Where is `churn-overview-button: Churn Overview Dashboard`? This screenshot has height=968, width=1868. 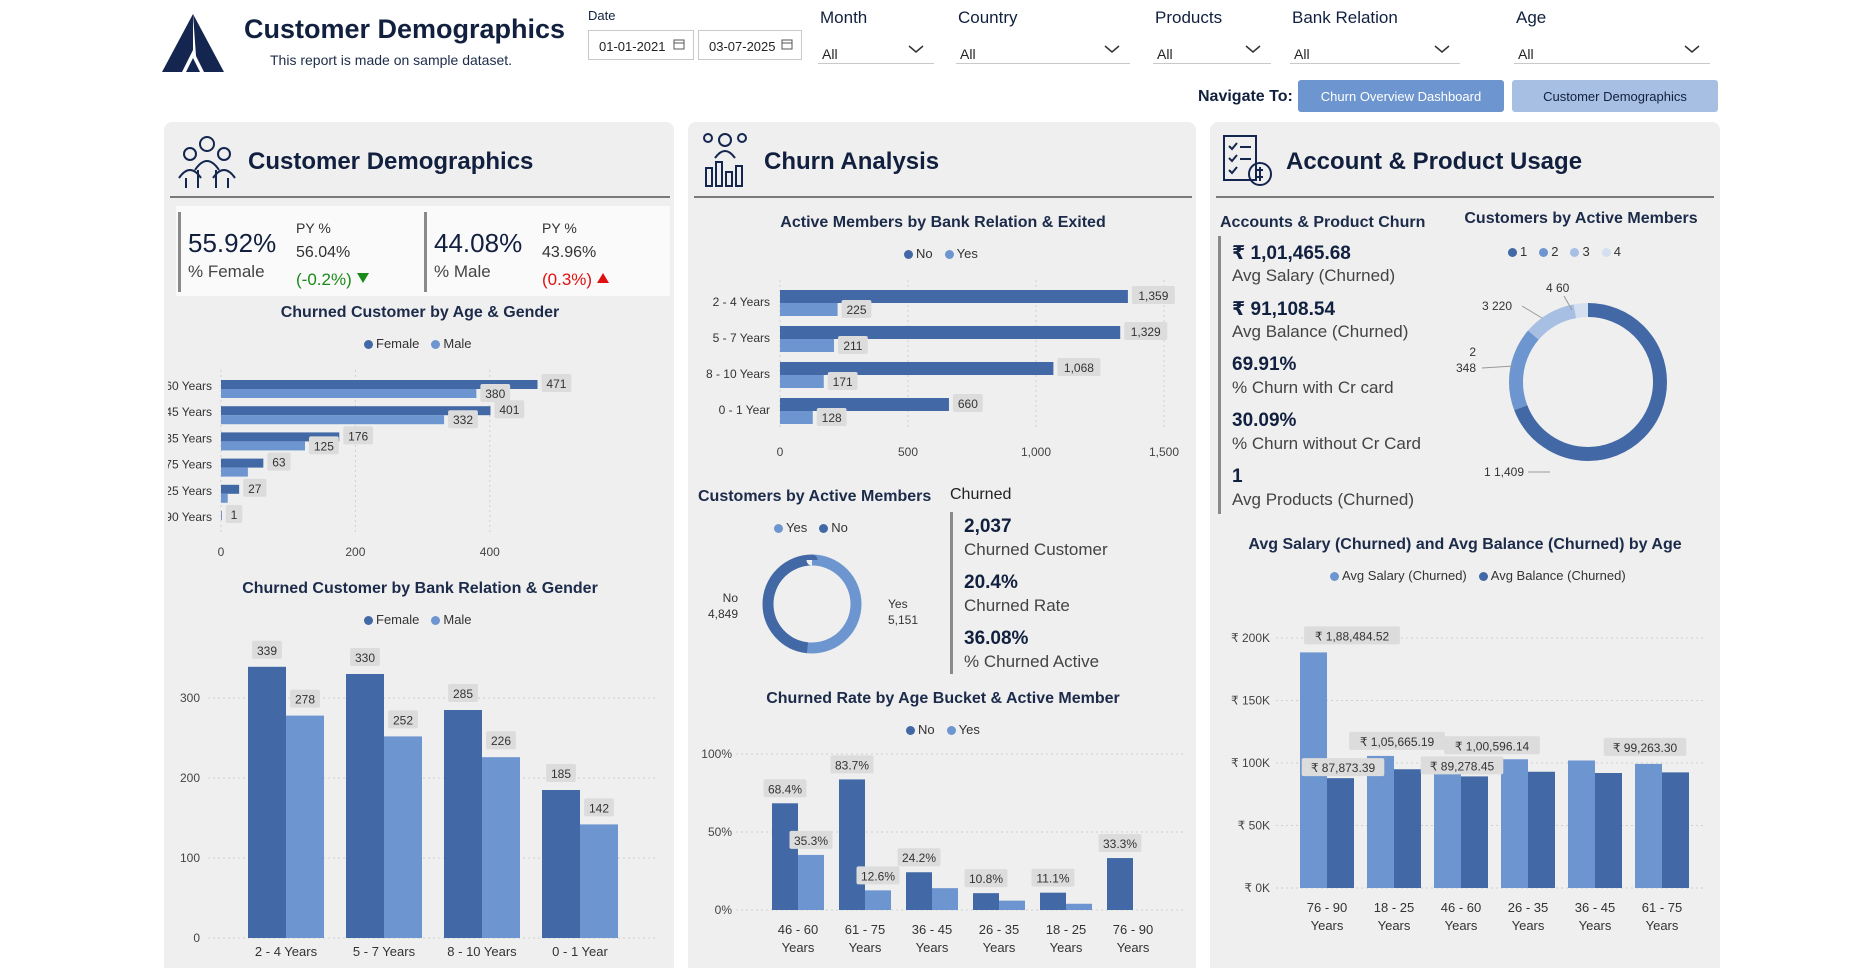 churn-overview-button: Churn Overview Dashboard is located at coordinates (1401, 96).